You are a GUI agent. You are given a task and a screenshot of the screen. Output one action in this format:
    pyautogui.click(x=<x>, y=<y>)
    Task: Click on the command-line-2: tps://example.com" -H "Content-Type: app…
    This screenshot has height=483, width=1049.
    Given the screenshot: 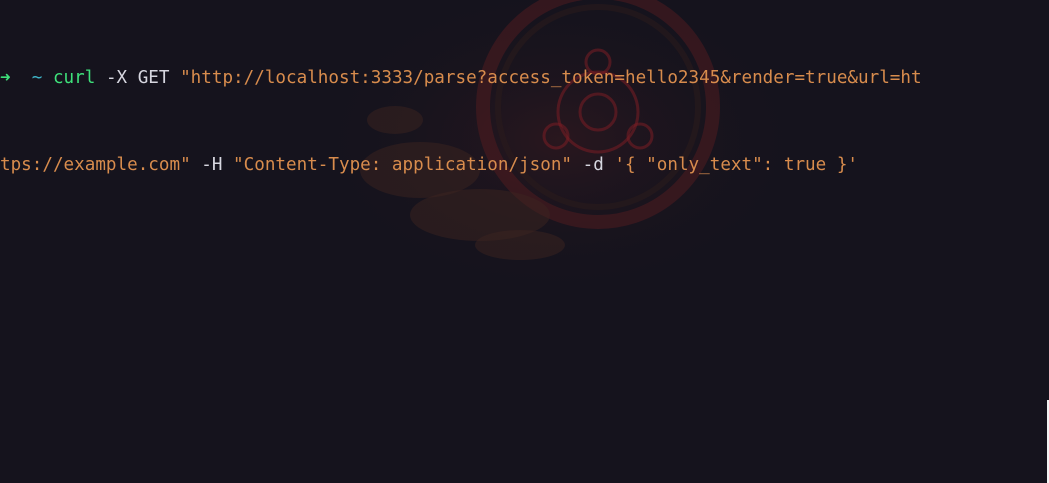 What is the action you would take?
    pyautogui.click(x=524, y=165)
    